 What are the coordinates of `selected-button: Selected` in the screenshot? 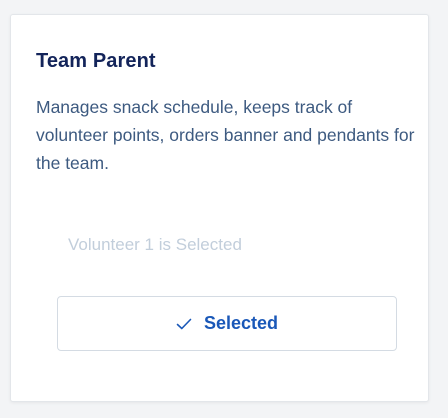 It's located at (227, 323).